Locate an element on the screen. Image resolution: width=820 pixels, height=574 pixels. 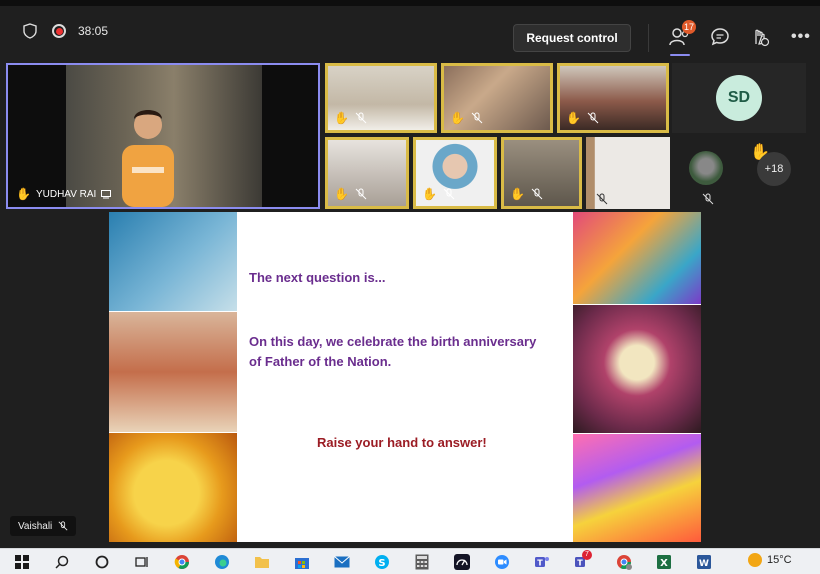
more-participants-button: +18 is located at coordinates (774, 169).